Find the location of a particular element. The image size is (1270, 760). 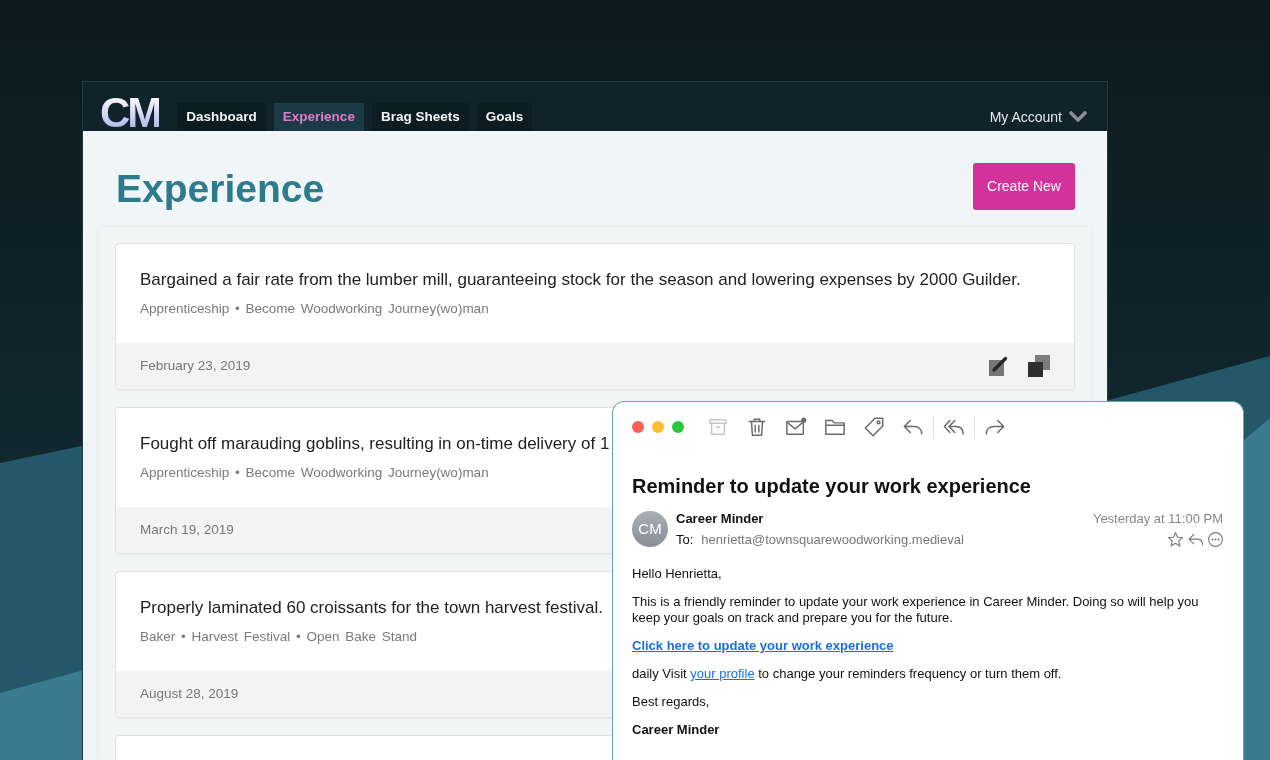

to-label: To: is located at coordinates (685, 539).